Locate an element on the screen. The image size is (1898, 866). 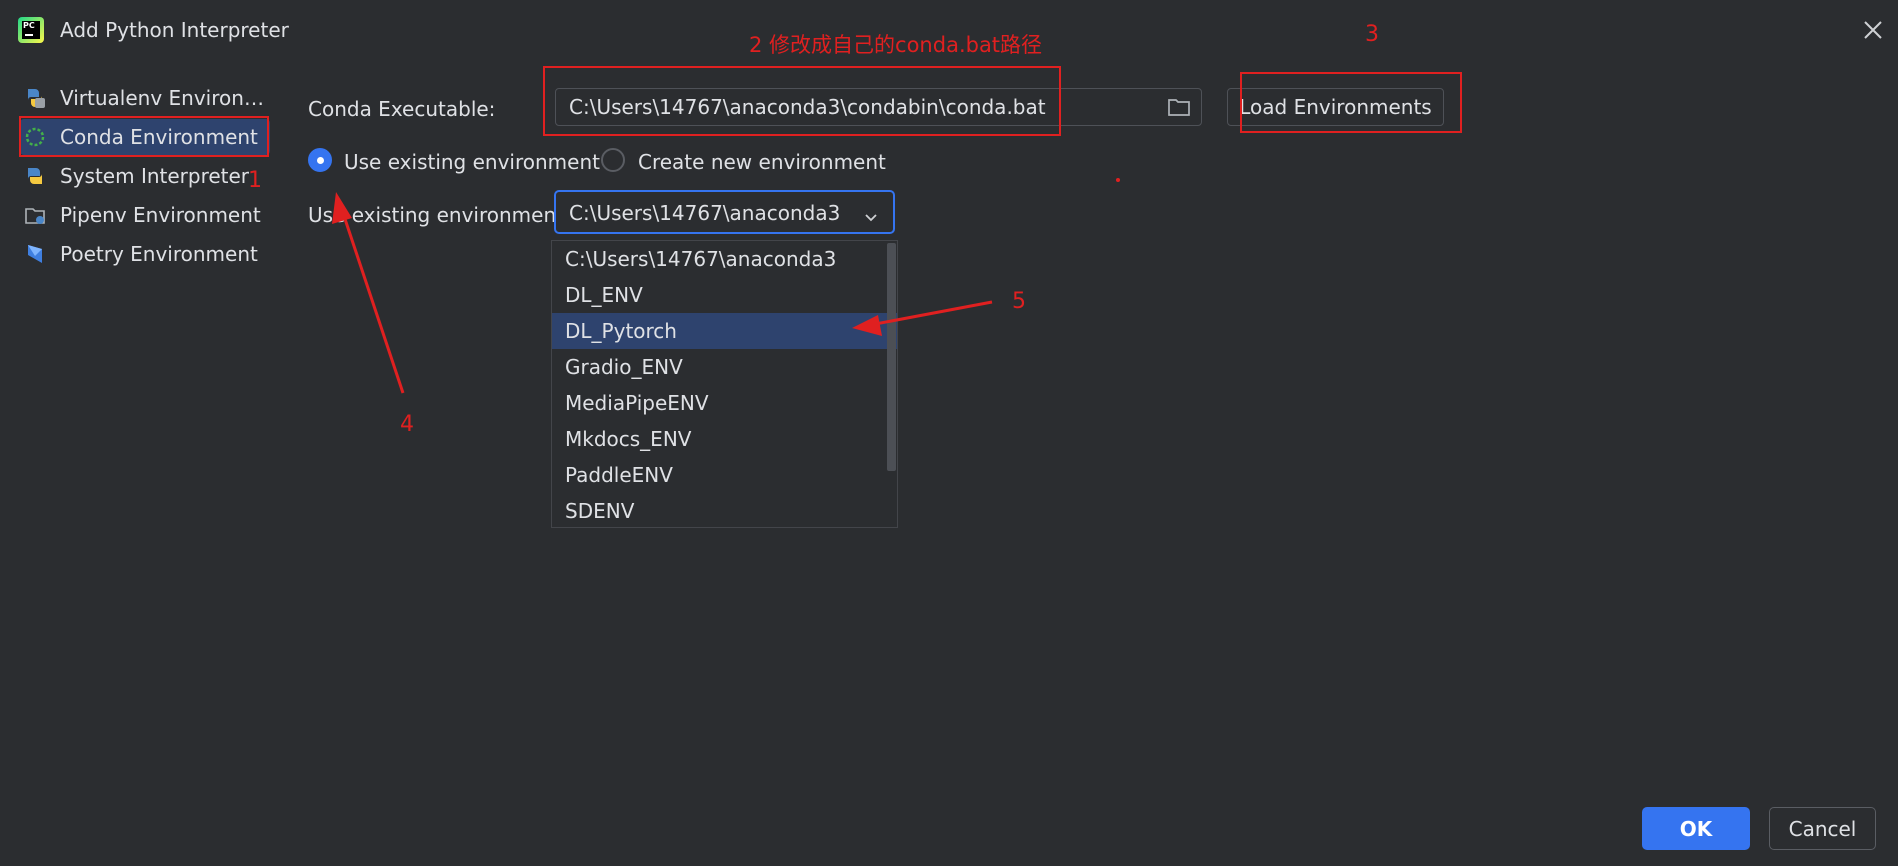
annotation-dot is located at coordinates (1118, 180).